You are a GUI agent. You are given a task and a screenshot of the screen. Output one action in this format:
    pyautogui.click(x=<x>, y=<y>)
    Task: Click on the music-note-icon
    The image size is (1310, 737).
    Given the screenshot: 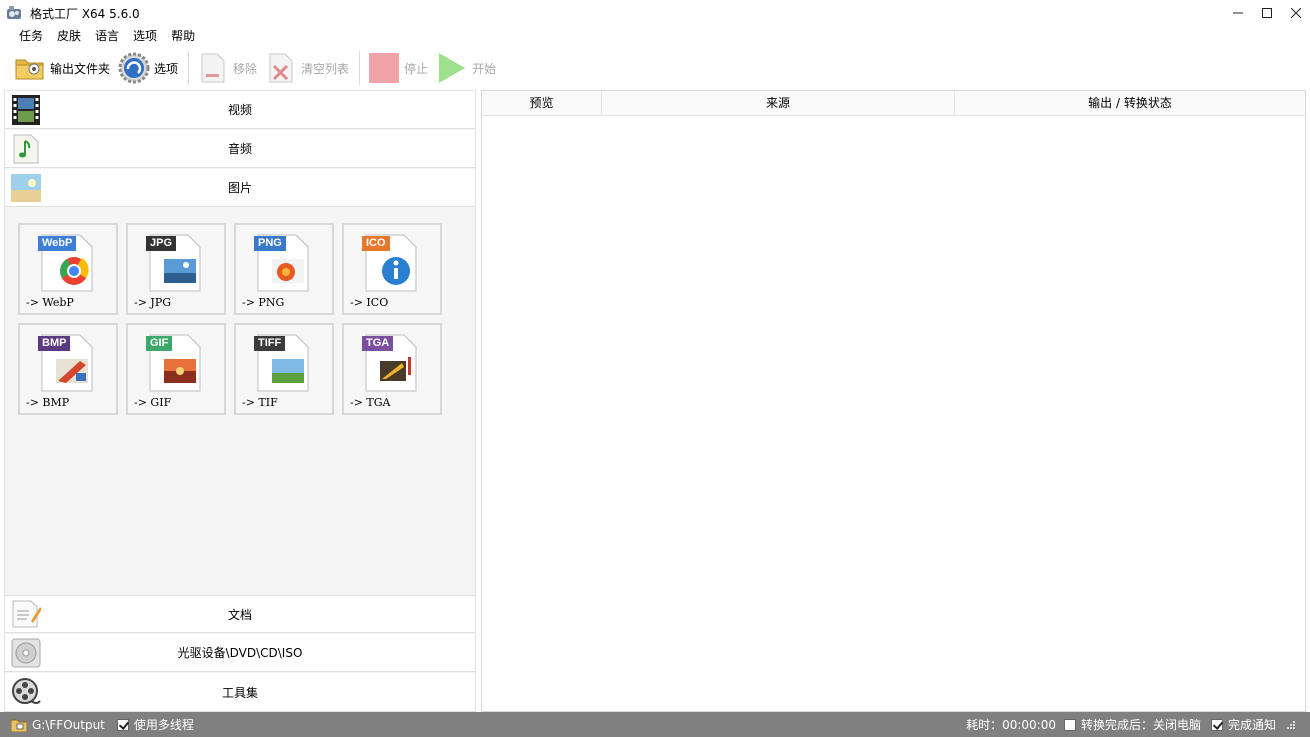 What is the action you would take?
    pyautogui.click(x=26, y=148)
    